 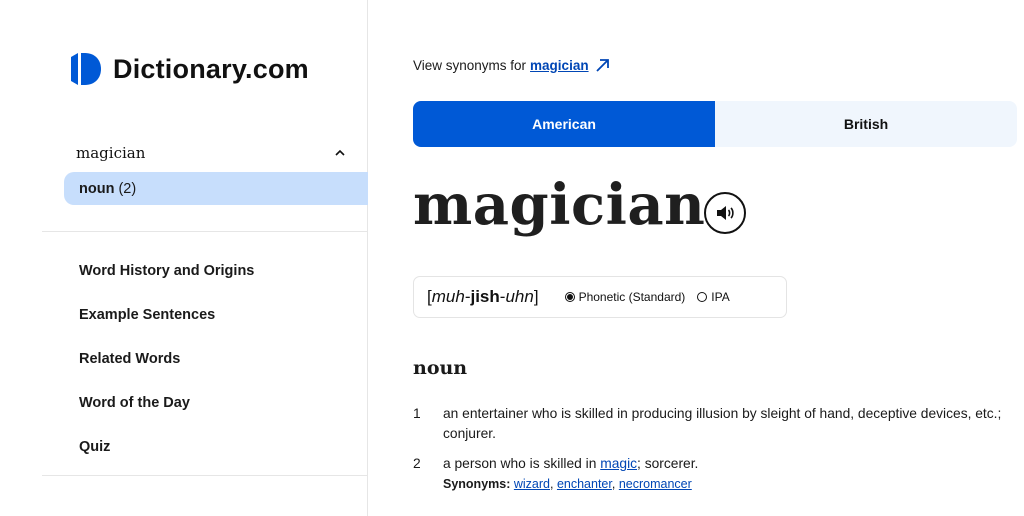 I want to click on chevron-up-icon, so click(x=340, y=153).